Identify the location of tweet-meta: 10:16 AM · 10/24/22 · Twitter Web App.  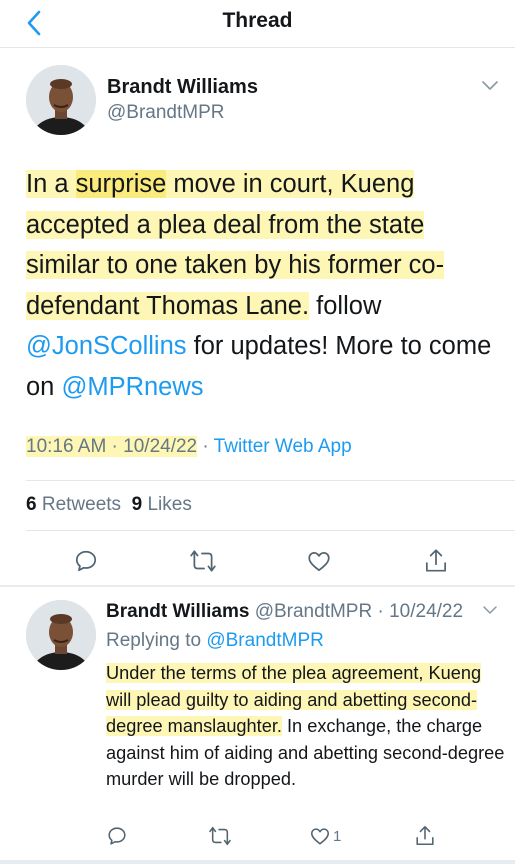
(189, 447).